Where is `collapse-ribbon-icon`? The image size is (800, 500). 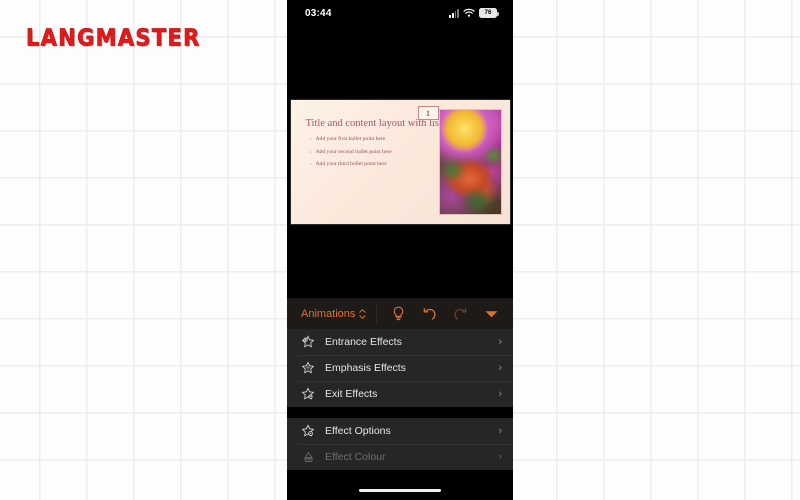 collapse-ribbon-icon is located at coordinates (492, 314).